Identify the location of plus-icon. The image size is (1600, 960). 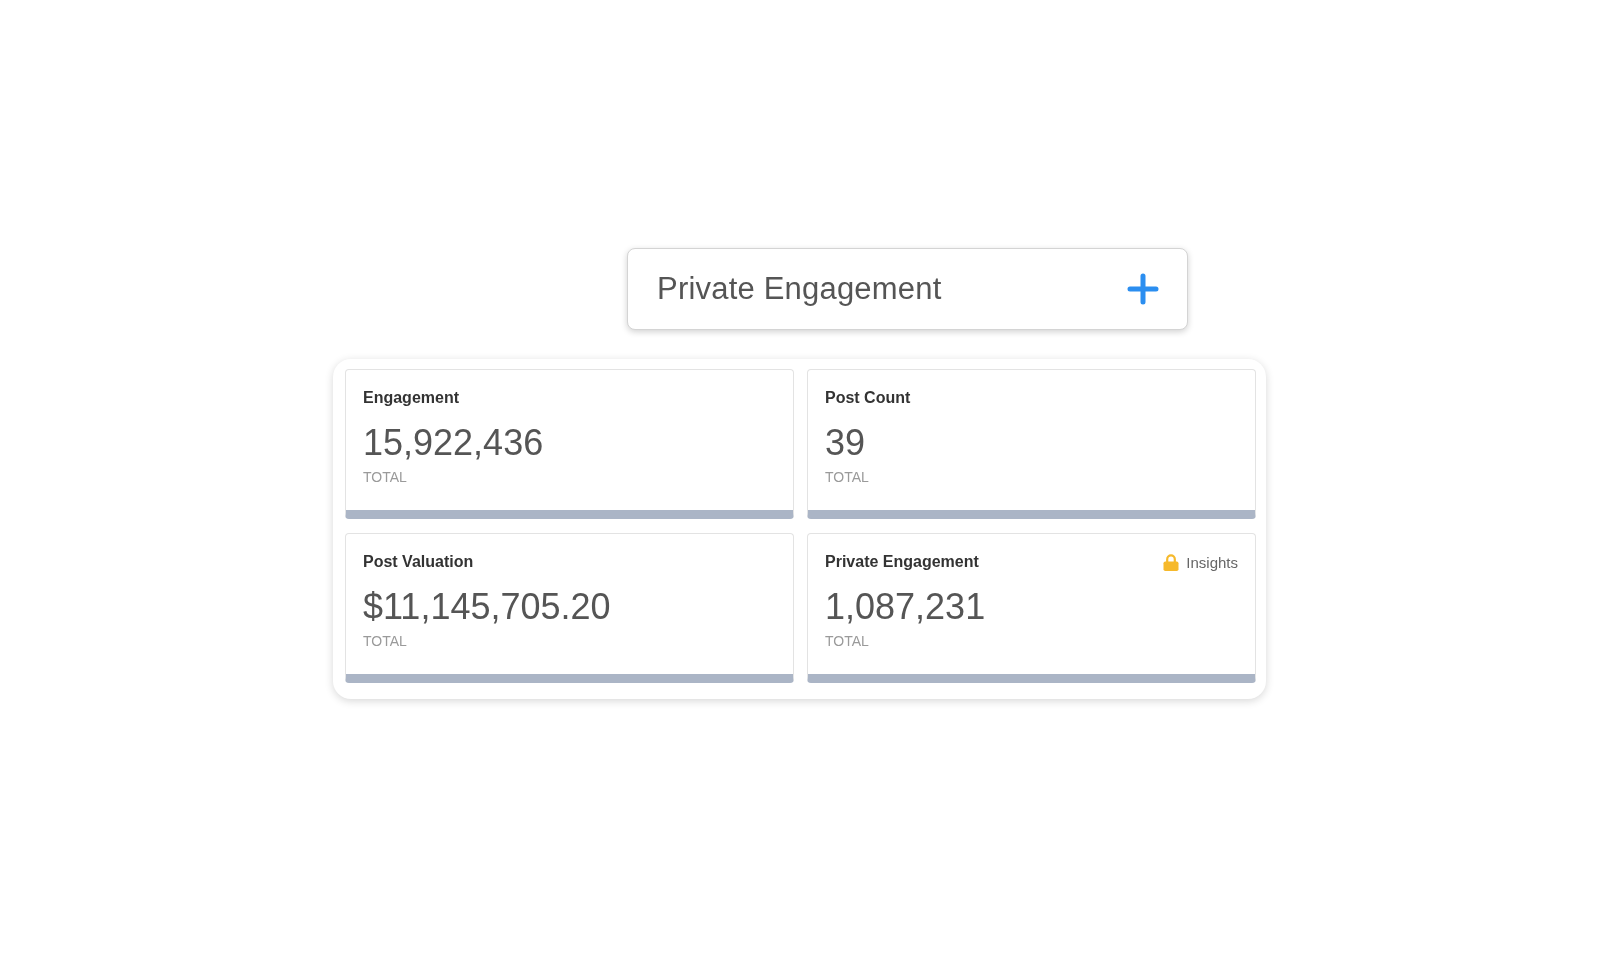
(1143, 289).